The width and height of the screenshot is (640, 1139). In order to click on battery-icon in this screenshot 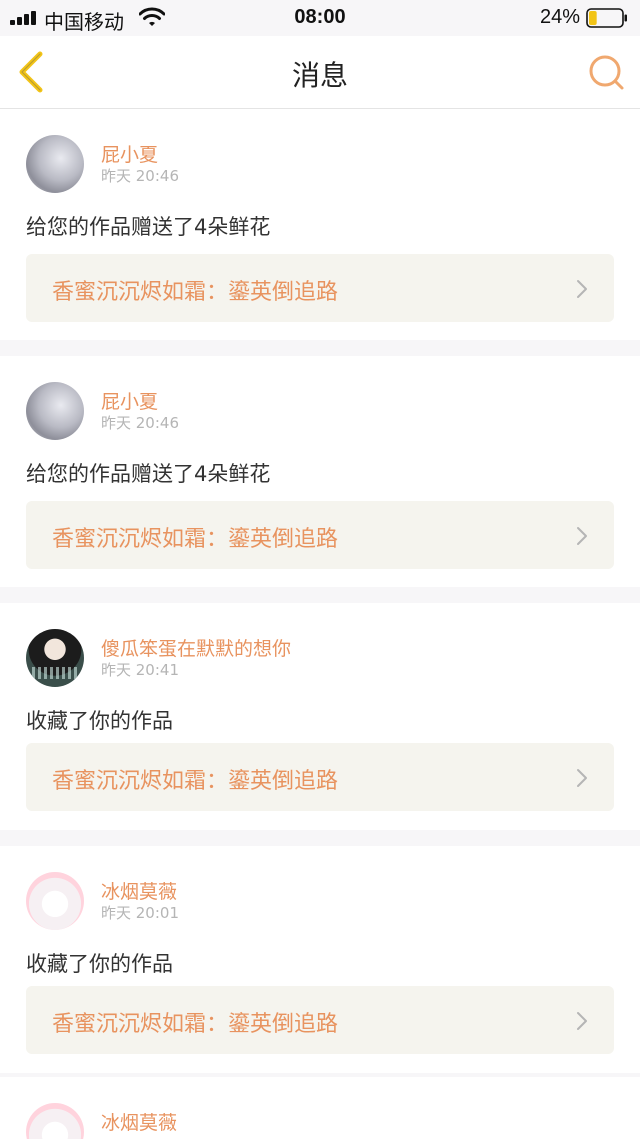, I will do `click(606, 18)`.